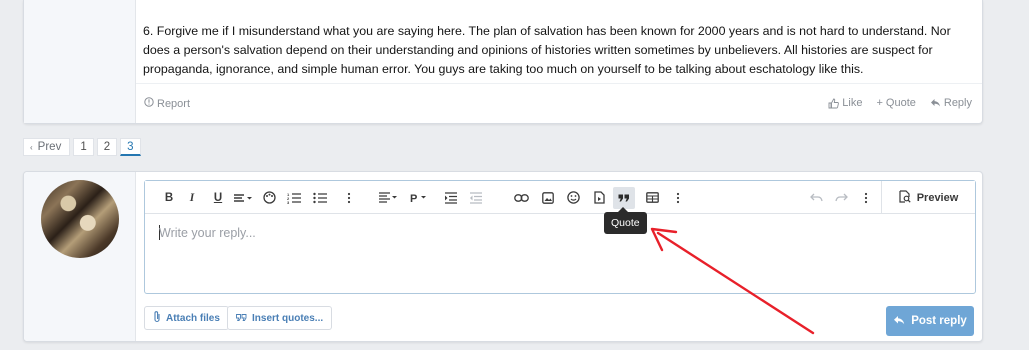 Image resolution: width=1029 pixels, height=350 pixels. I want to click on attach-files-label: Attach files, so click(193, 318).